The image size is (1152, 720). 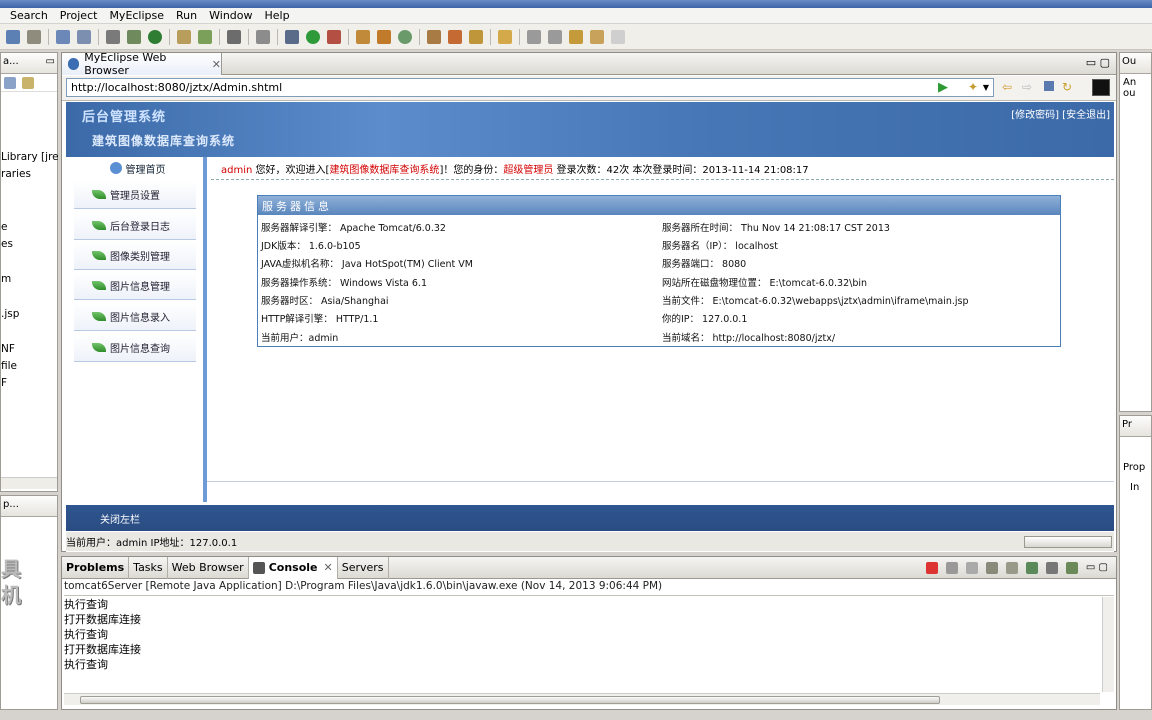 I want to click on url-text: http://localhost:8080/jztx/Admin.shtml, so click(x=176, y=87).